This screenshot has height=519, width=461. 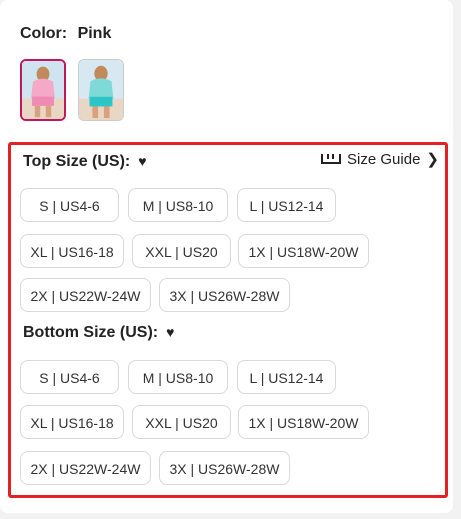 What do you see at coordinates (94, 33) in the screenshot?
I see `color-value: Pink` at bounding box center [94, 33].